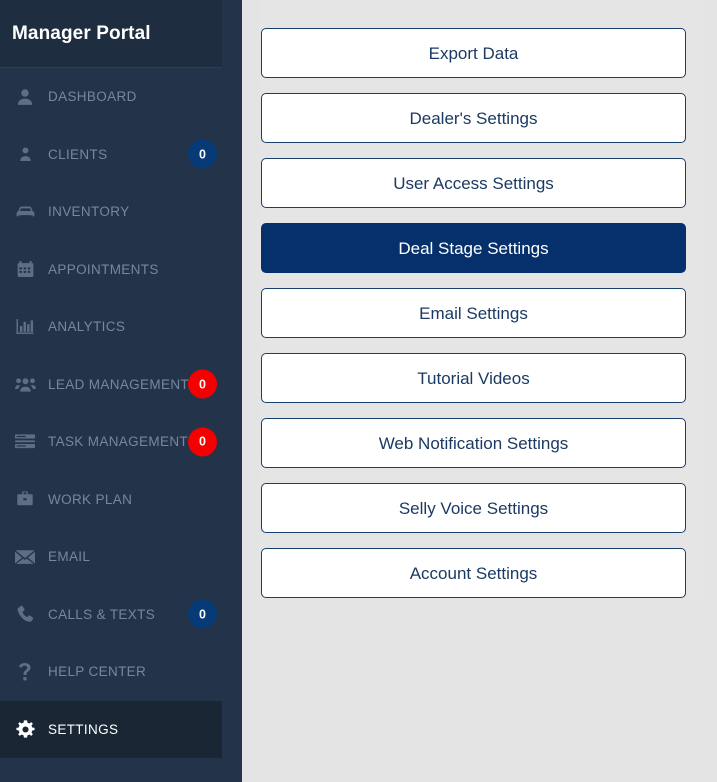 This screenshot has height=782, width=717. Describe the element at coordinates (78, 154) in the screenshot. I see `sidebar-item-label: CLIENTS` at that location.